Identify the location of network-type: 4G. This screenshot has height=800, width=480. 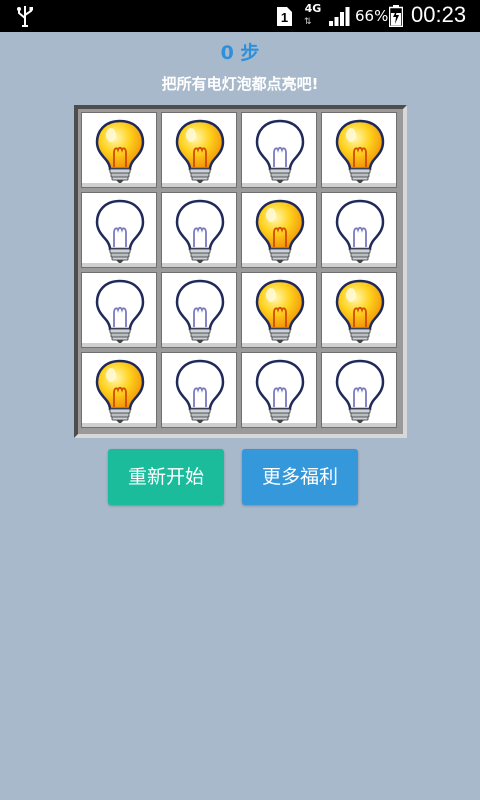
(313, 8).